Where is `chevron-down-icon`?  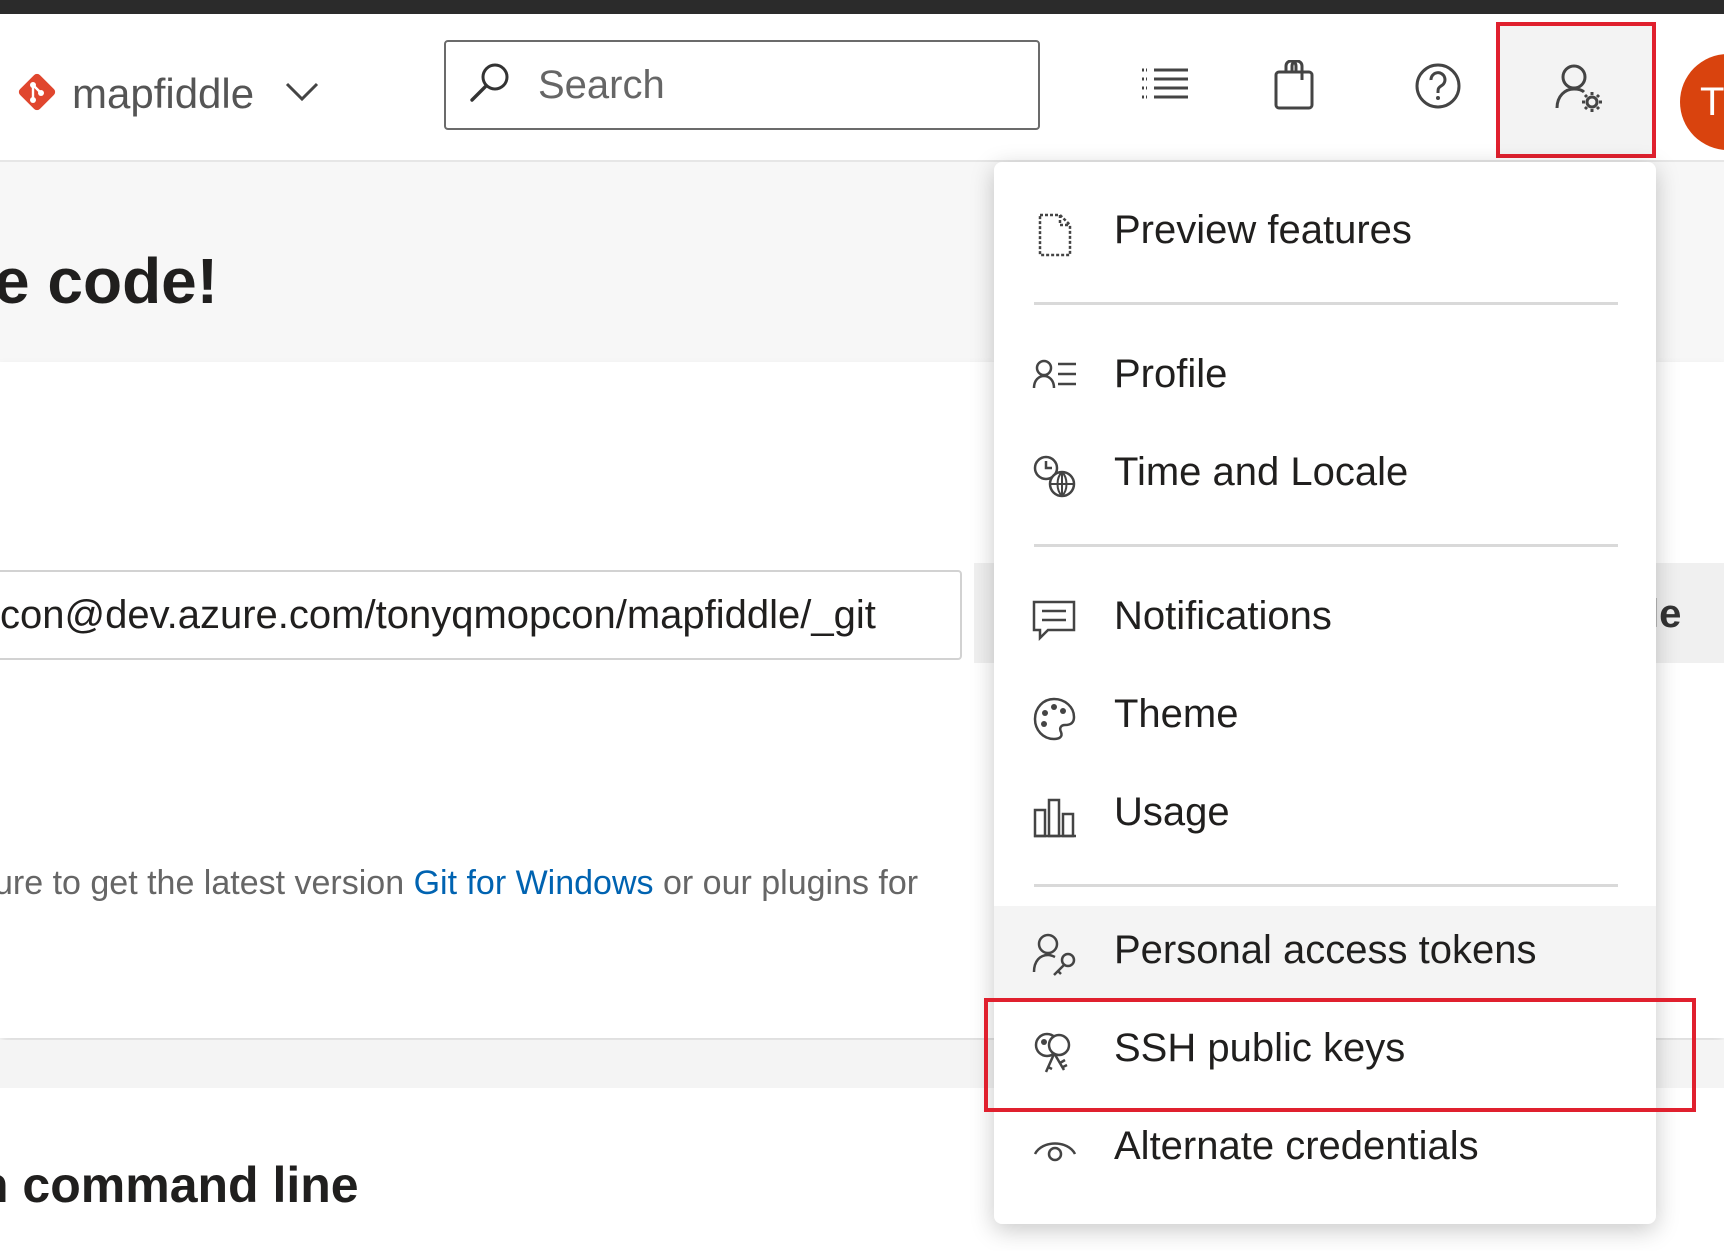
chevron-down-icon is located at coordinates (302, 94).